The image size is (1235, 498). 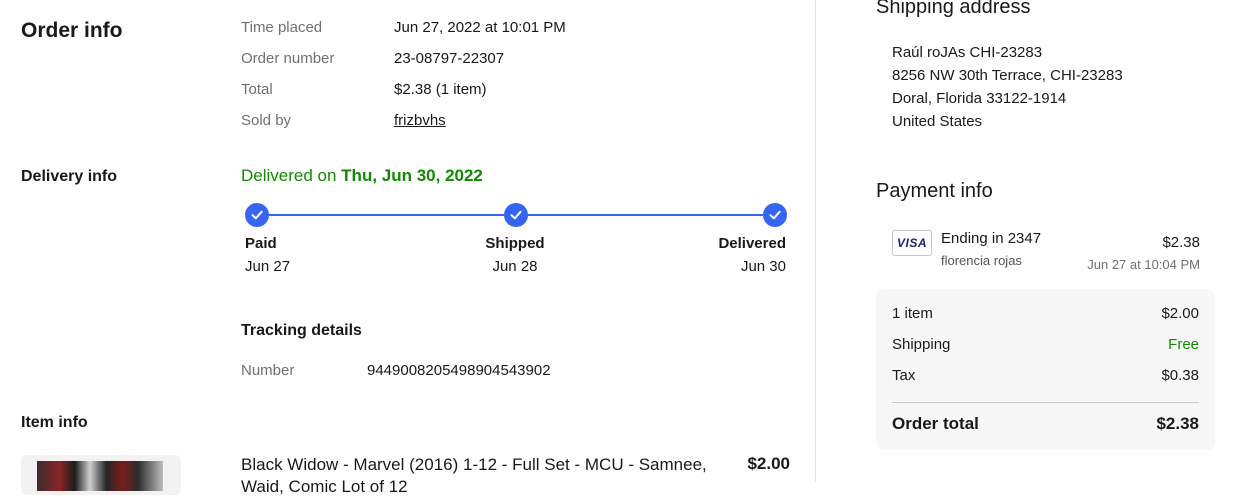 What do you see at coordinates (515, 266) in the screenshot?
I see `step-shipped-date: Jun 28` at bounding box center [515, 266].